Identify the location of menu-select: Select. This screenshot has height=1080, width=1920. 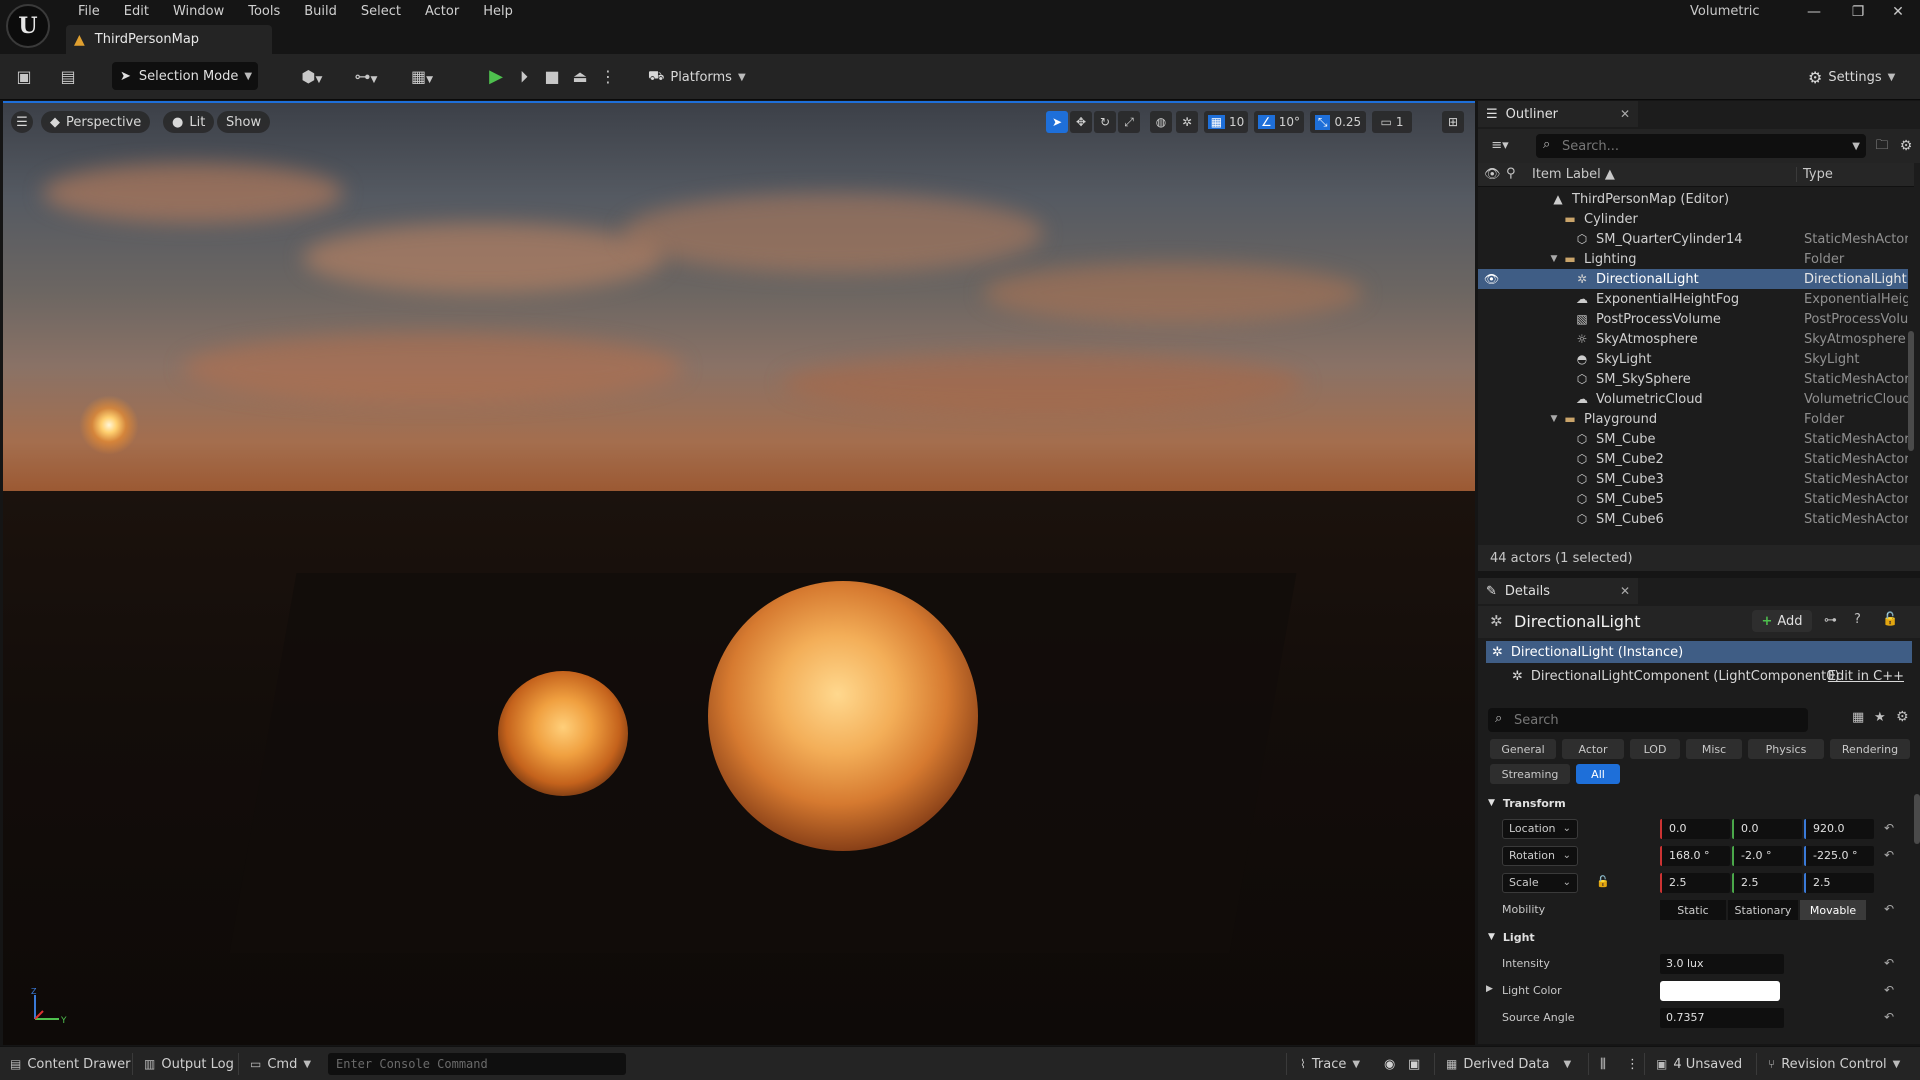
(381, 12).